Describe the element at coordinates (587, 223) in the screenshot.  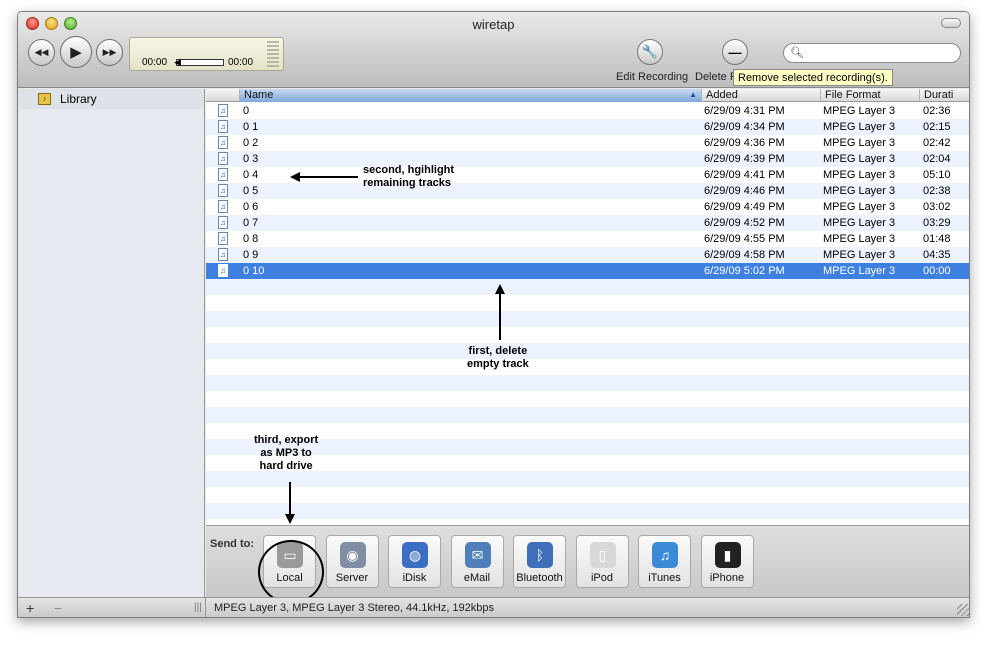
I see `table-row: ♫ 0 7 6/29/09 4:52 PM MPEG Layer 3 03:29` at that location.